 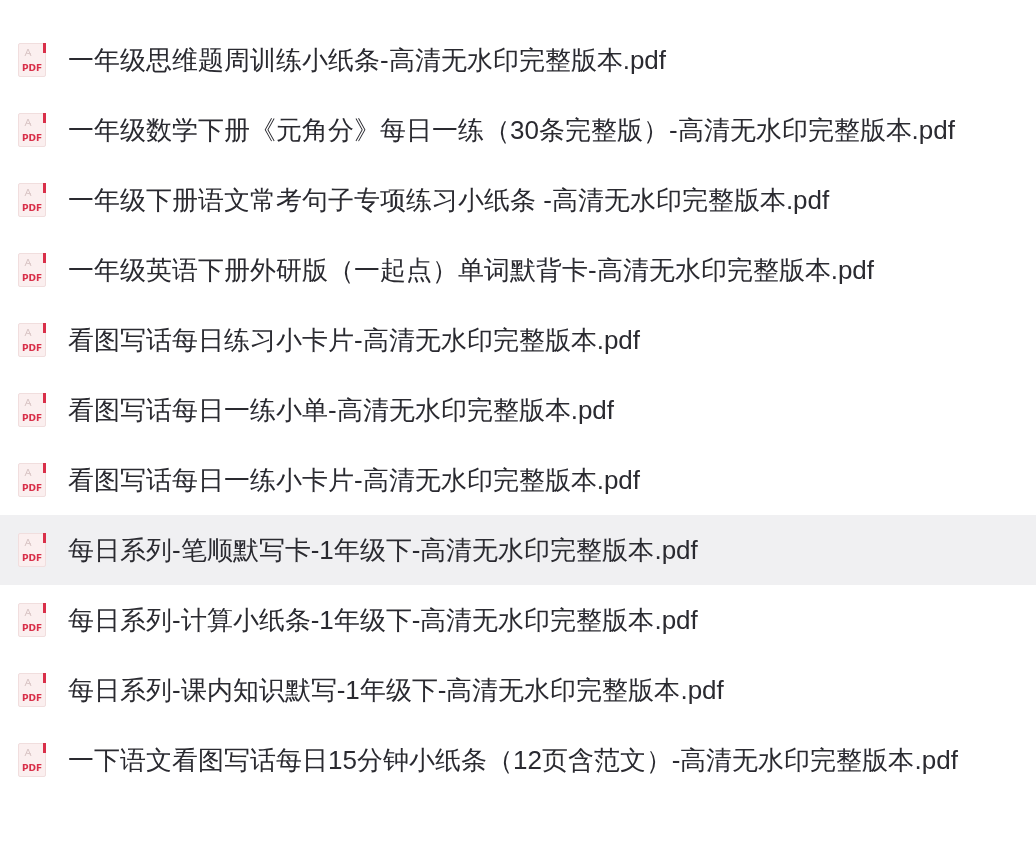 I want to click on file-name: 一下语文看图写话每日15分钟小纸条（12页含范文）-高清无水印完整版本.pdf, so click(x=513, y=760).